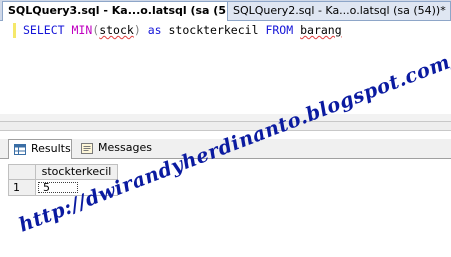 Image resolution: width=451 pixels, height=257 pixels. I want to click on tab-results-label: Results, so click(51, 148).